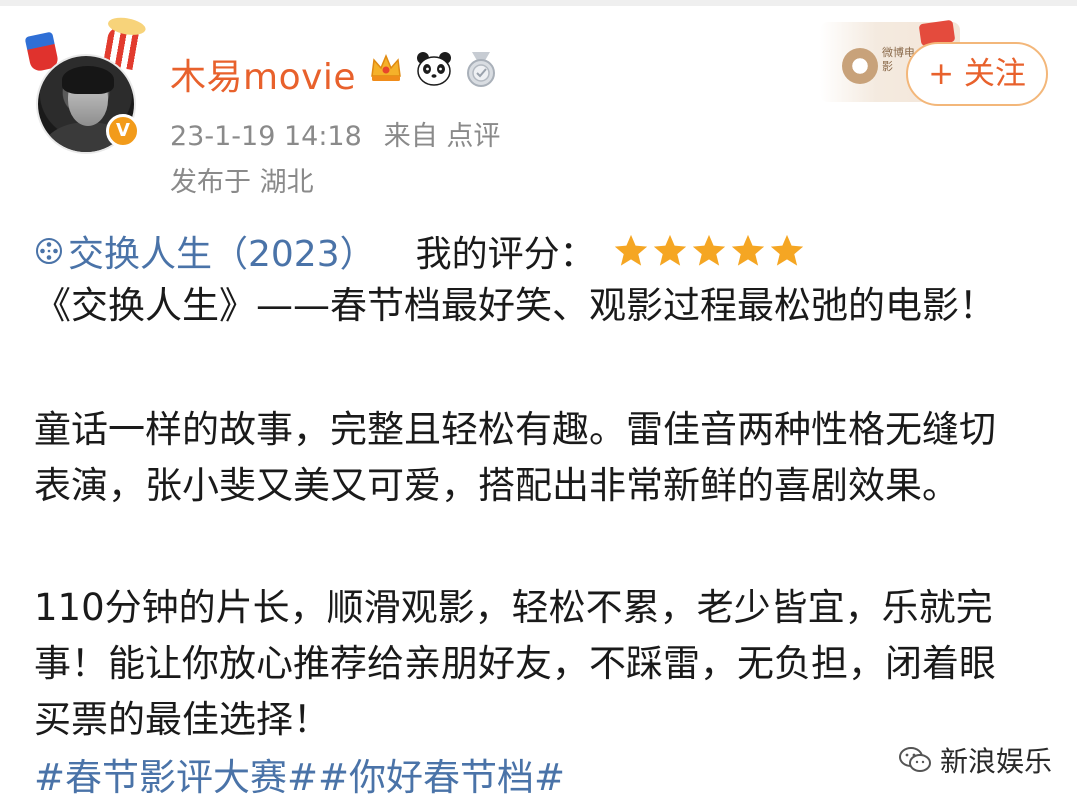  Describe the element at coordinates (386, 67) in the screenshot. I see `crown-icon` at that location.